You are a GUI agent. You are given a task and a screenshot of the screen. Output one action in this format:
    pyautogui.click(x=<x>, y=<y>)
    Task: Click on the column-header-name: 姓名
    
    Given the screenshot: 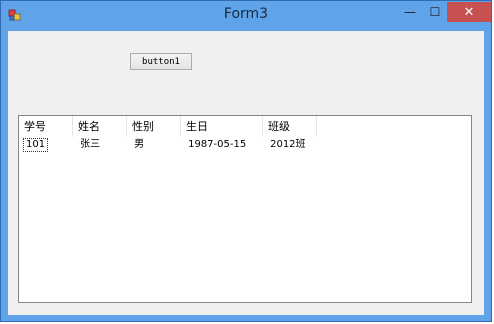 What is the action you would take?
    pyautogui.click(x=100, y=126)
    